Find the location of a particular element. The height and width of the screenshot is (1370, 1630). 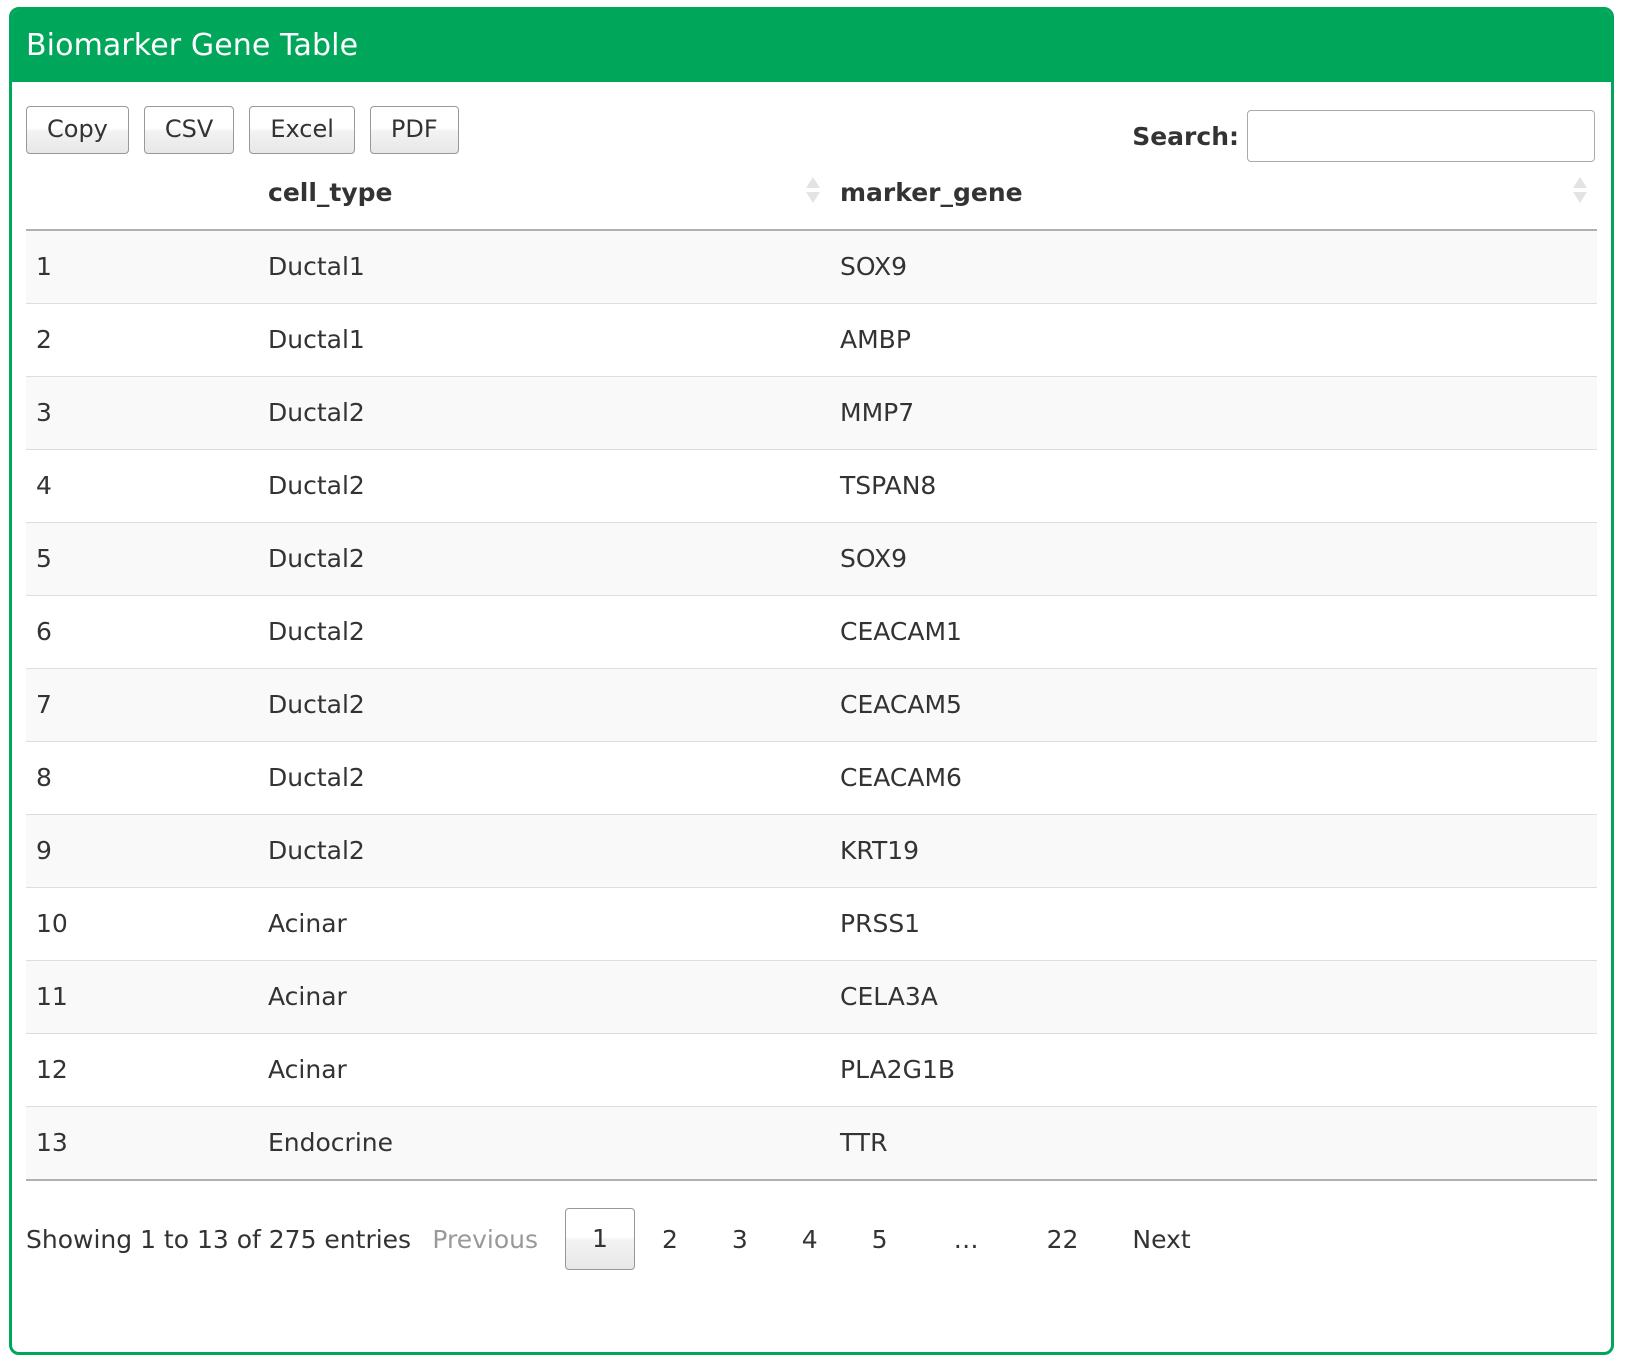

table-row: 10 Acinar PRSS1 is located at coordinates (811, 924).